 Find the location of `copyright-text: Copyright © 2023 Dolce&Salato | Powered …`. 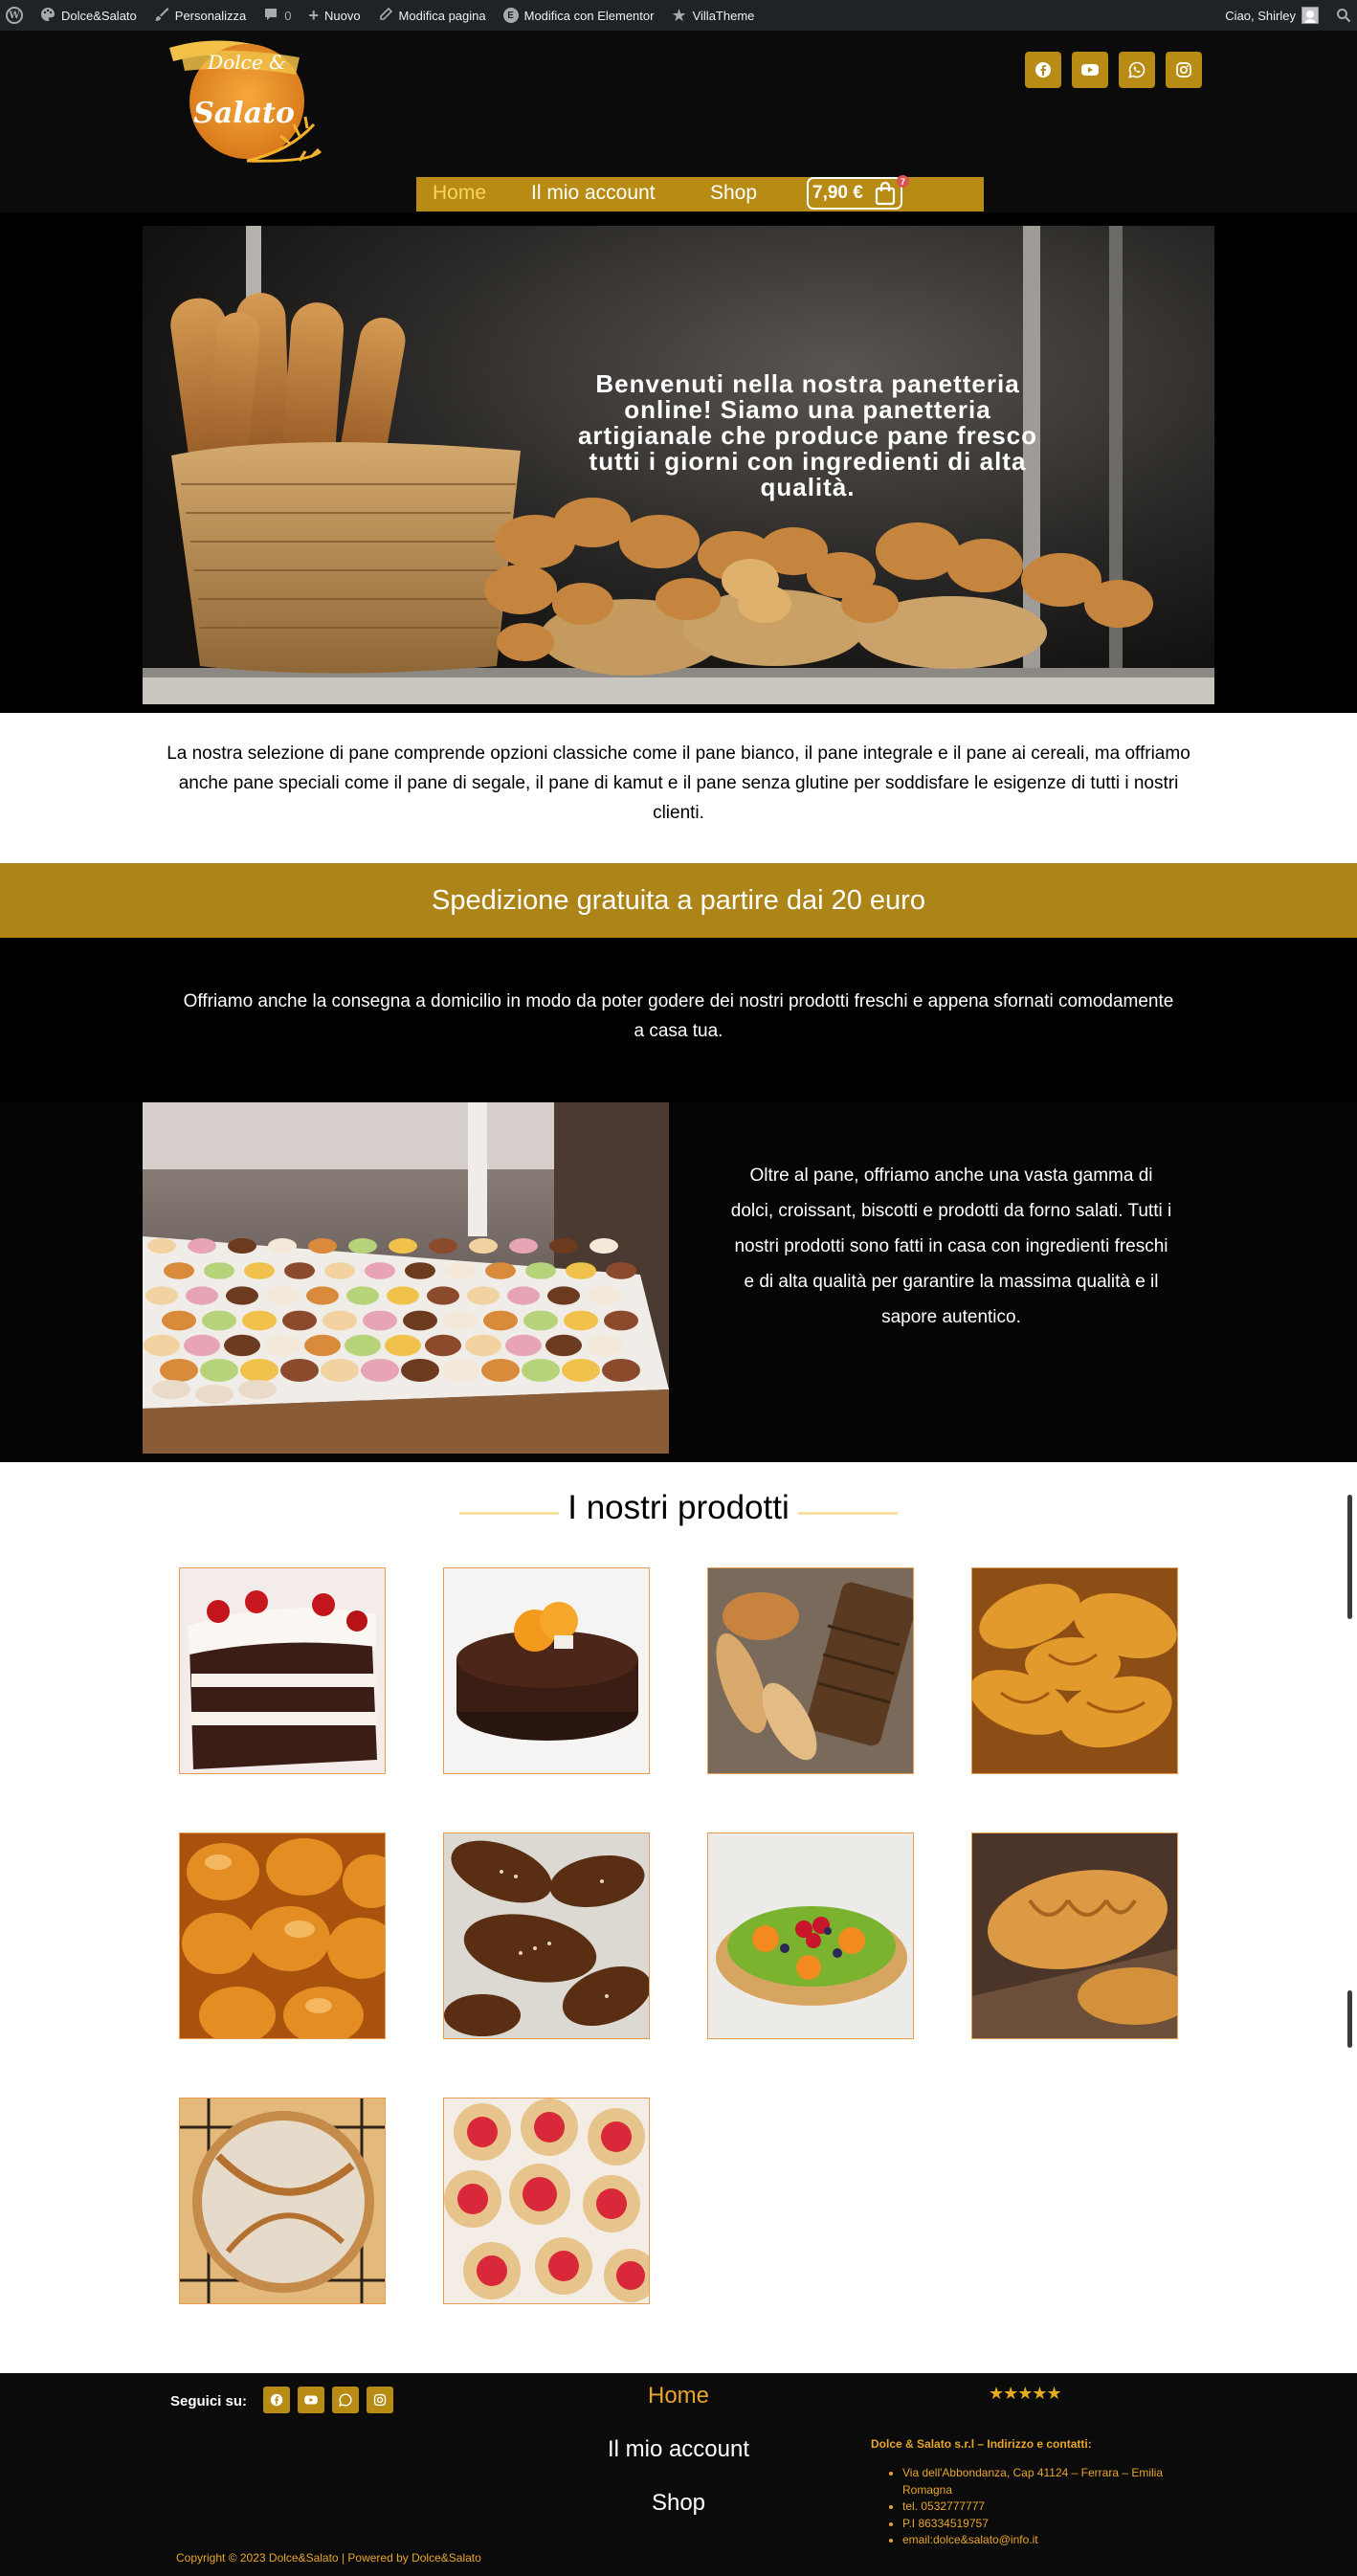

copyright-text: Copyright © 2023 Dolce&Salato | Powered … is located at coordinates (328, 2558).